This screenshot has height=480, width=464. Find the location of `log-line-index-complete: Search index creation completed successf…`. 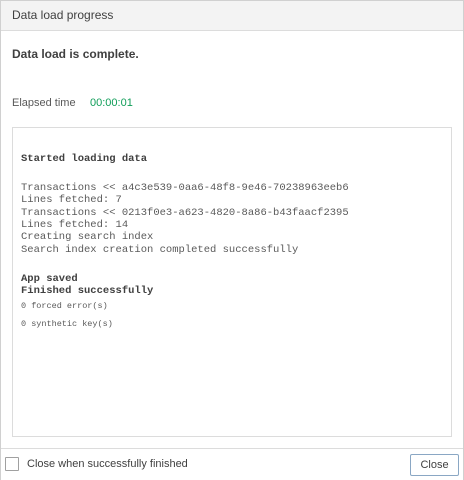

log-line-index-complete: Search index creation completed successf… is located at coordinates (160, 250).